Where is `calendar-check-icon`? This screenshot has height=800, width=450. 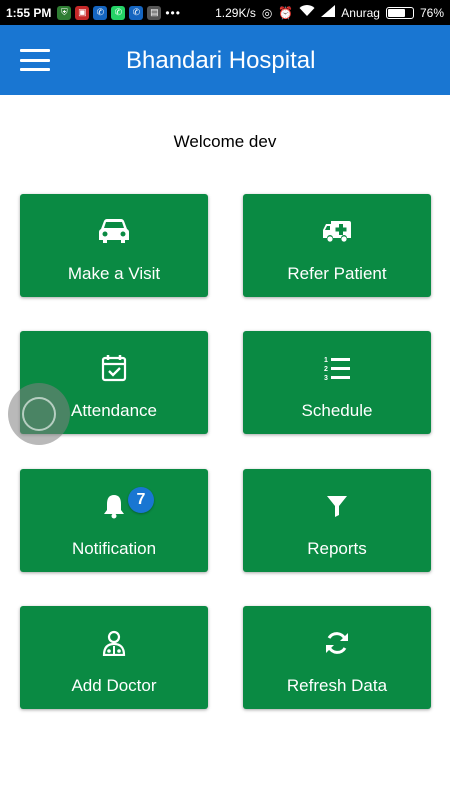 calendar-check-icon is located at coordinates (114, 368).